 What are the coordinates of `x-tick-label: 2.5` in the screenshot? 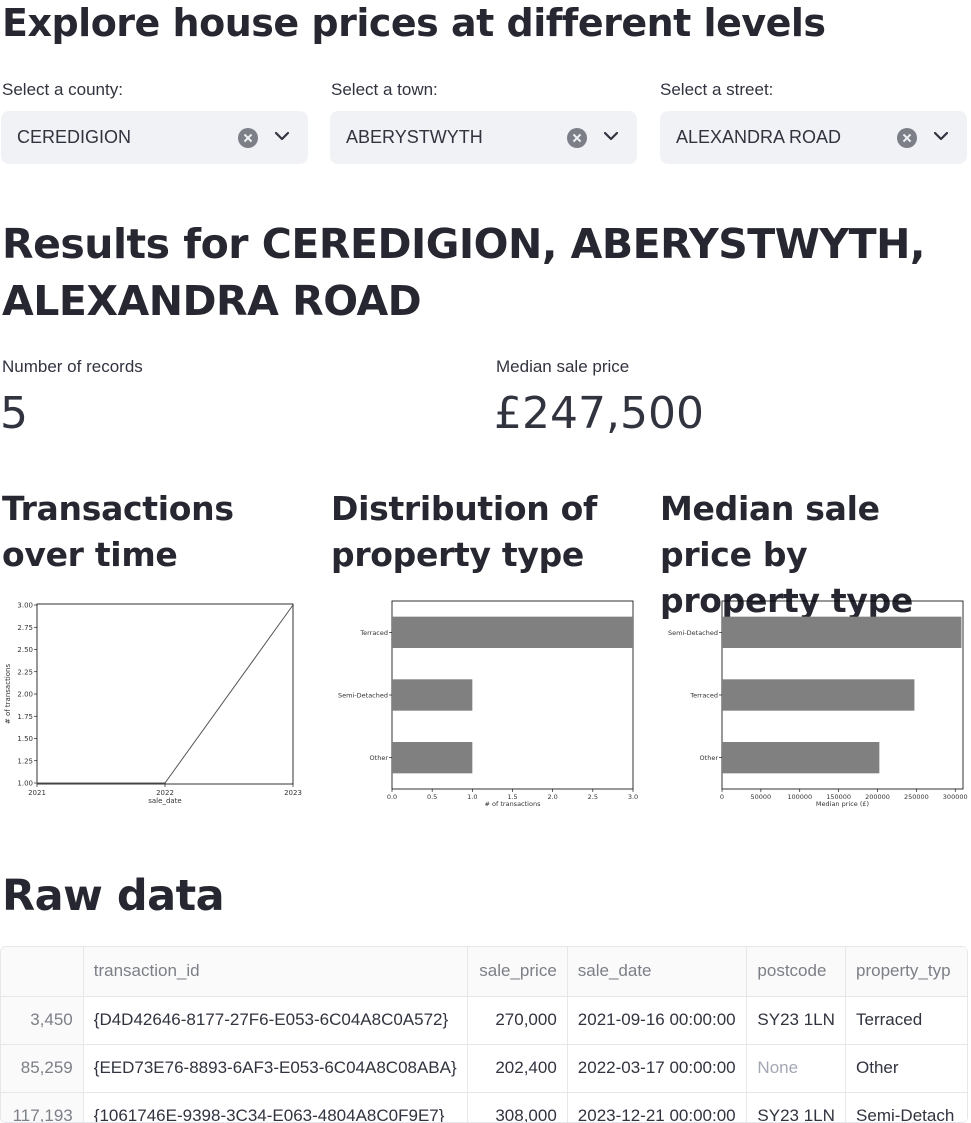 It's located at (593, 797).